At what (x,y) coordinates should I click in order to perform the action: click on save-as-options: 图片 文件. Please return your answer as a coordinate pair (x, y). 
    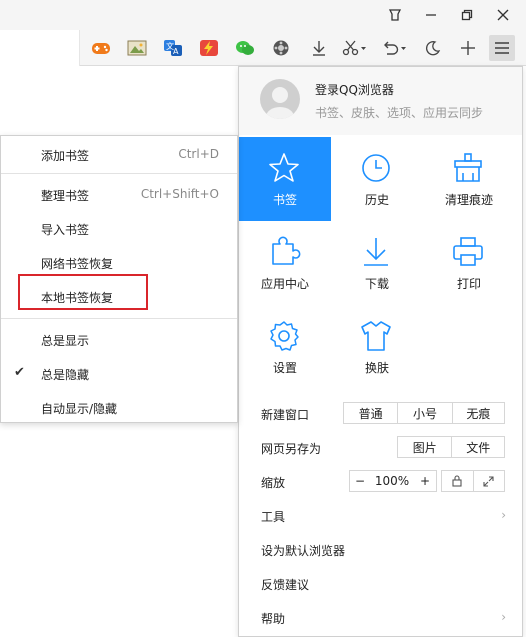
    Looking at the image, I should click on (451, 447).